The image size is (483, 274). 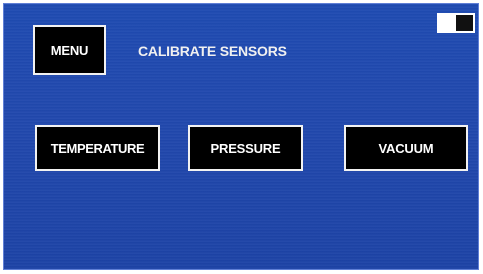 I want to click on status-indicator-dark-half, so click(x=464, y=23).